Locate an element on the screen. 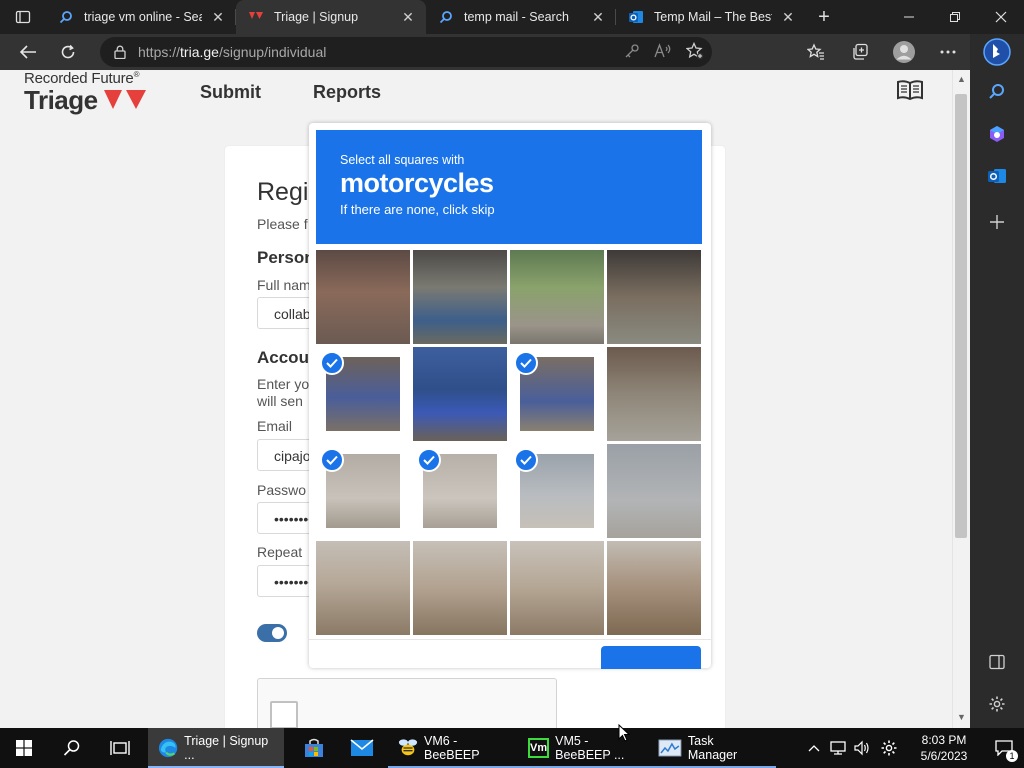 The height and width of the screenshot is (768, 1024). back-button is located at coordinates (28, 52).